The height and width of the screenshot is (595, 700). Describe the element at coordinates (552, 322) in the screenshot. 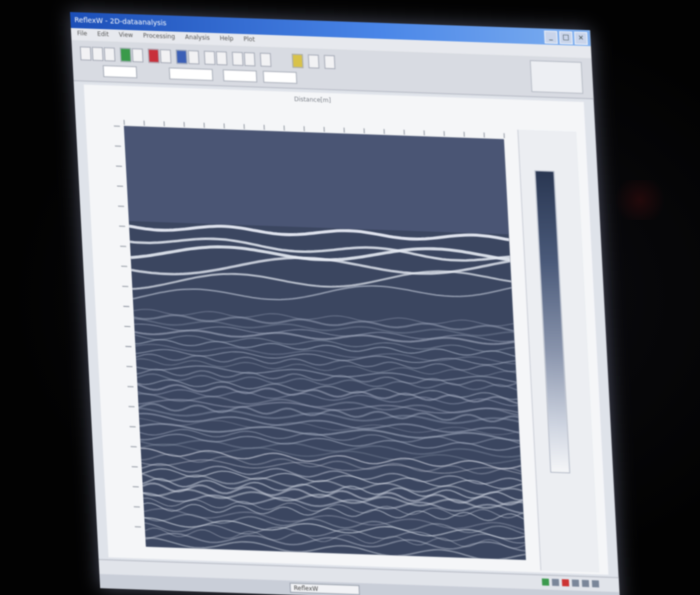

I see `colorbar` at that location.